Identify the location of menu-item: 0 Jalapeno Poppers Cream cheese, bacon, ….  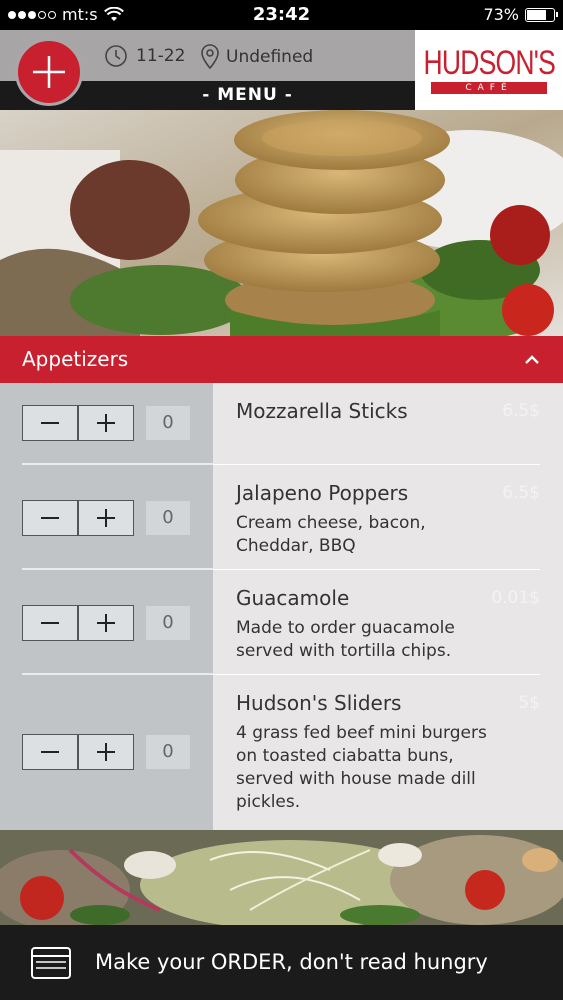
(281, 517).